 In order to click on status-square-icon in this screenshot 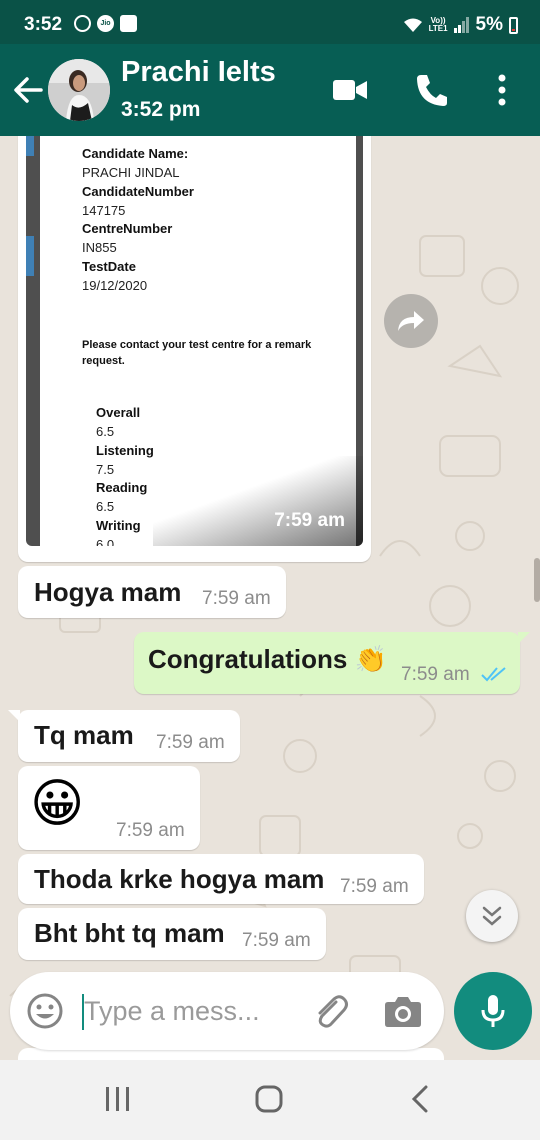, I will do `click(128, 23)`.